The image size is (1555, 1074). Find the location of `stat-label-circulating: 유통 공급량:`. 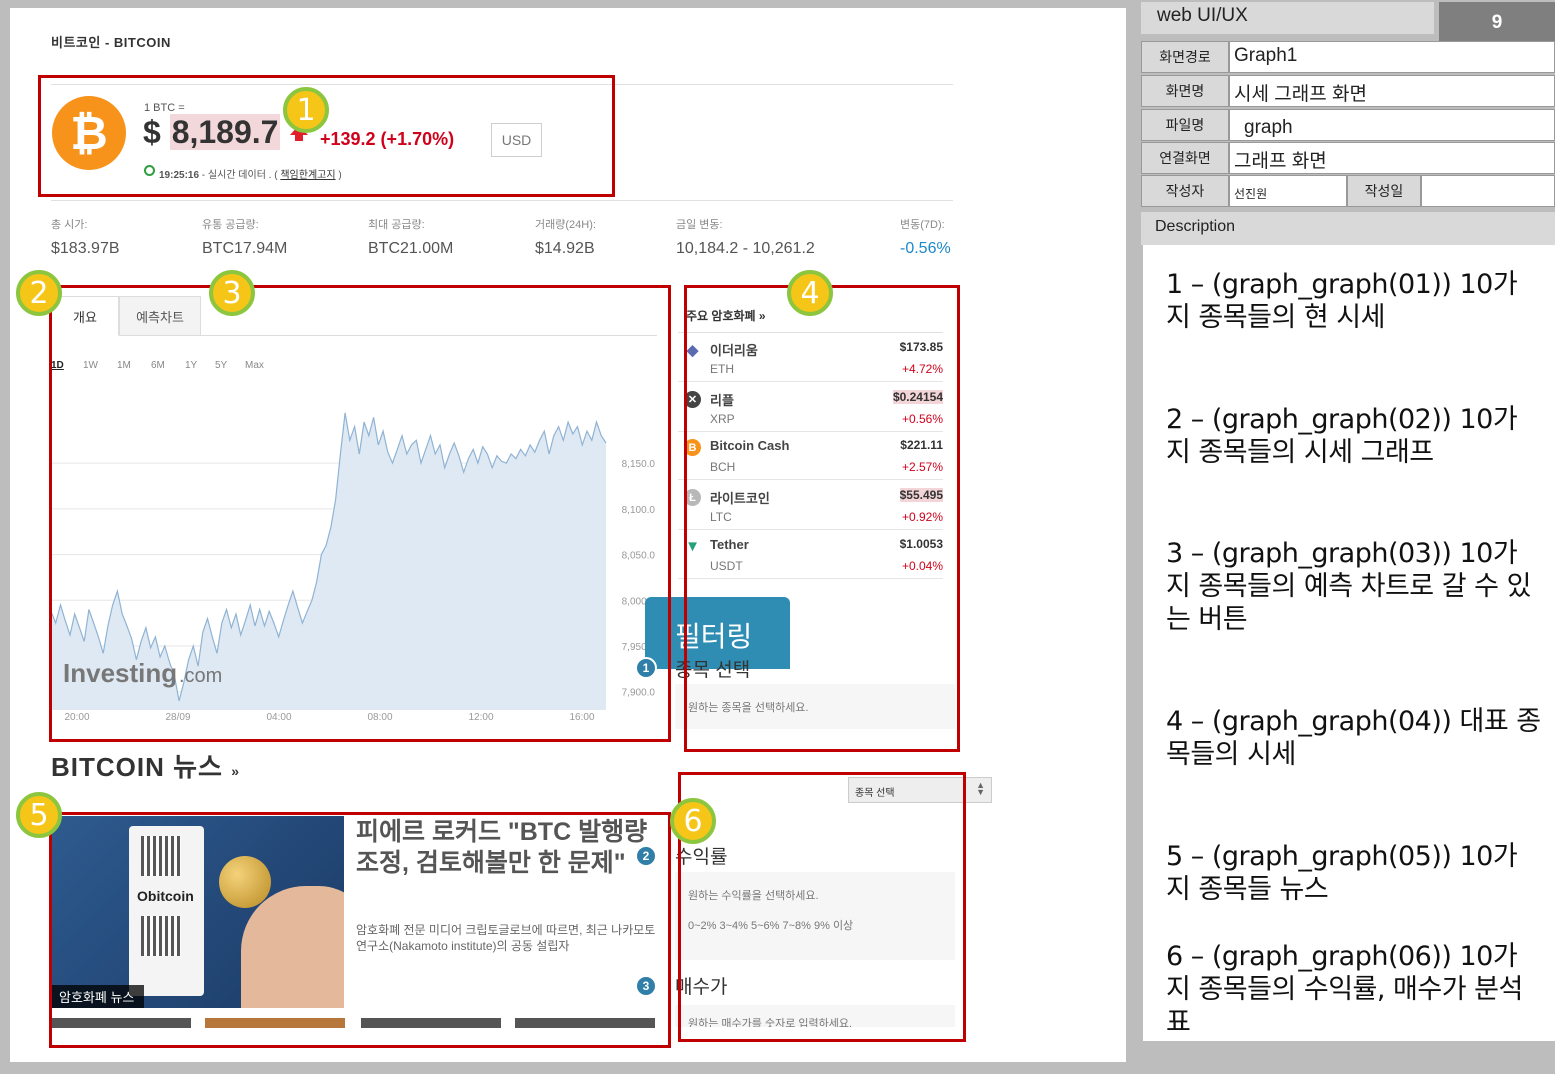

stat-label-circulating: 유통 공급량: is located at coordinates (230, 225).